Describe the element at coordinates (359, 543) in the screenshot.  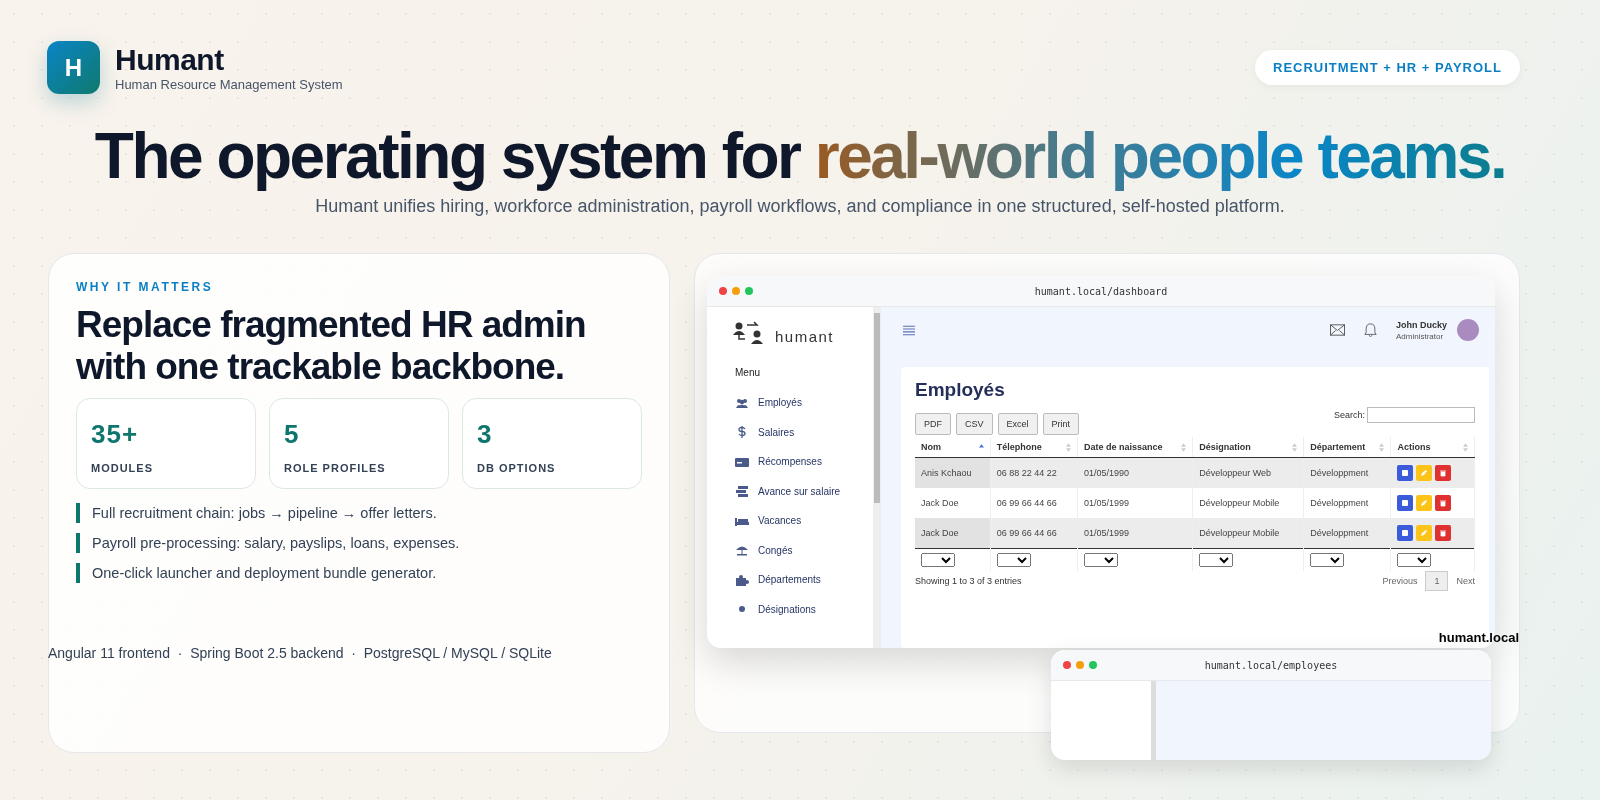
I see `feature-point: Payroll pre-processing: salary, payslips, loans, expenses.` at that location.